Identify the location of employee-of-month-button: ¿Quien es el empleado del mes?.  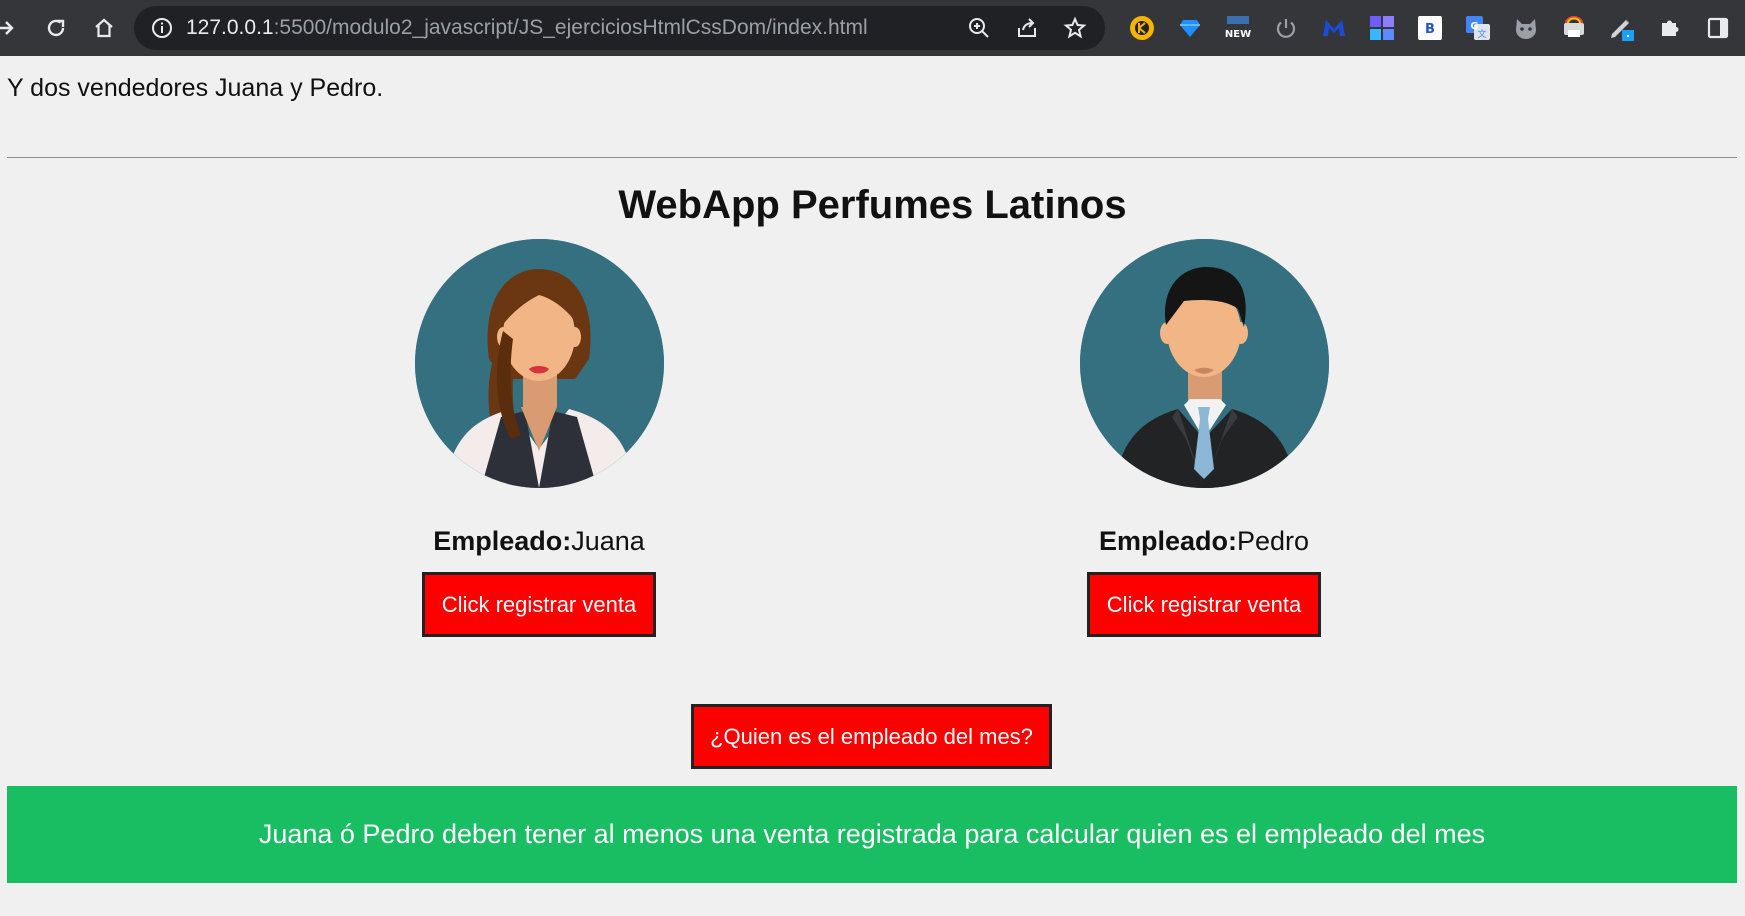
(871, 736).